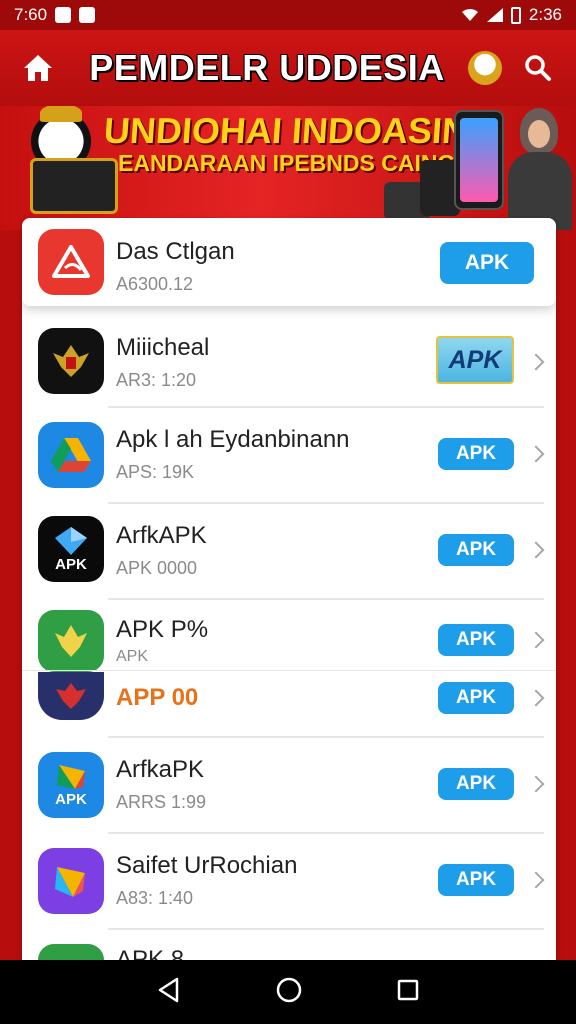 Image resolution: width=576 pixels, height=1024 pixels. I want to click on app-subtitle: AR3: 1:20, so click(156, 380).